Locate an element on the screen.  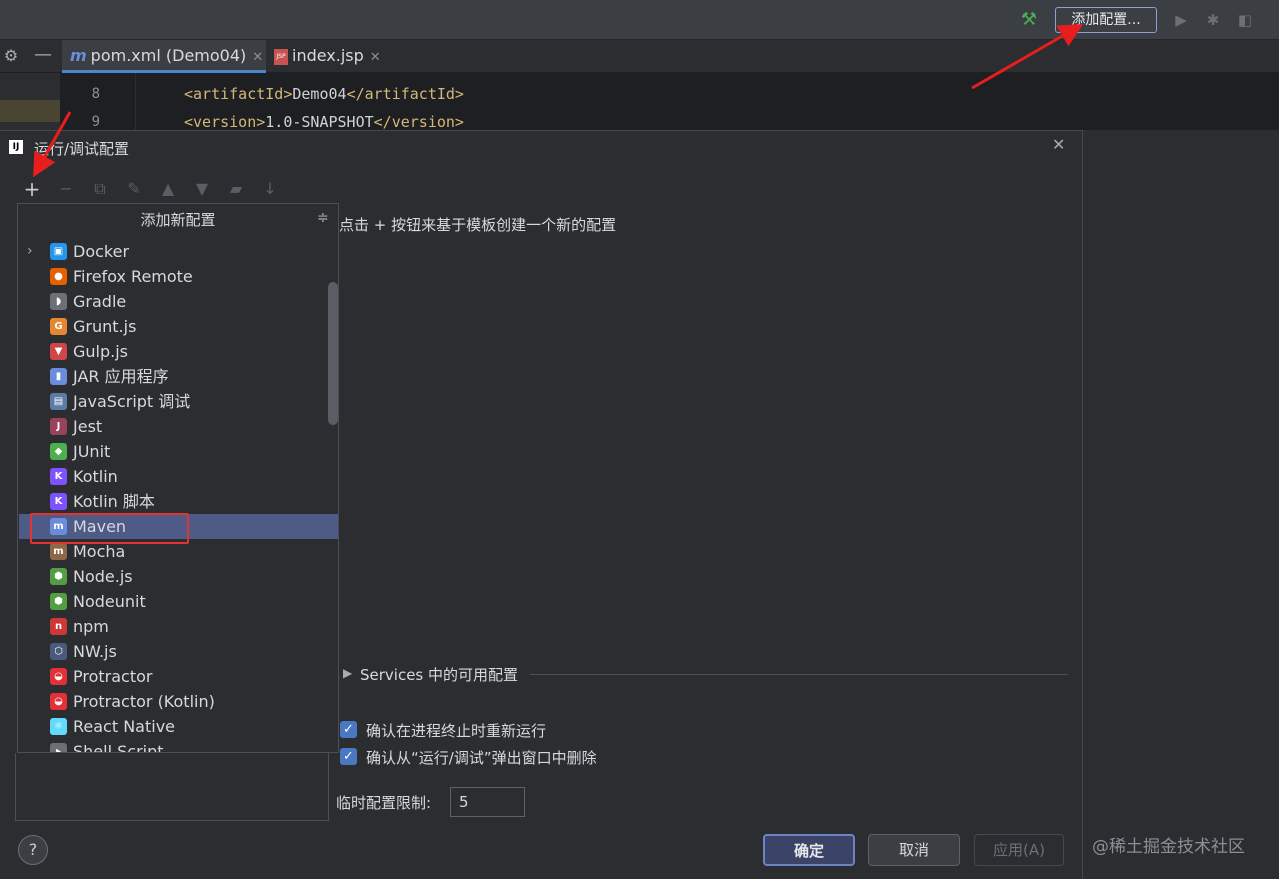
config-type-label: Kotlin 脚本 is located at coordinates (114, 501).